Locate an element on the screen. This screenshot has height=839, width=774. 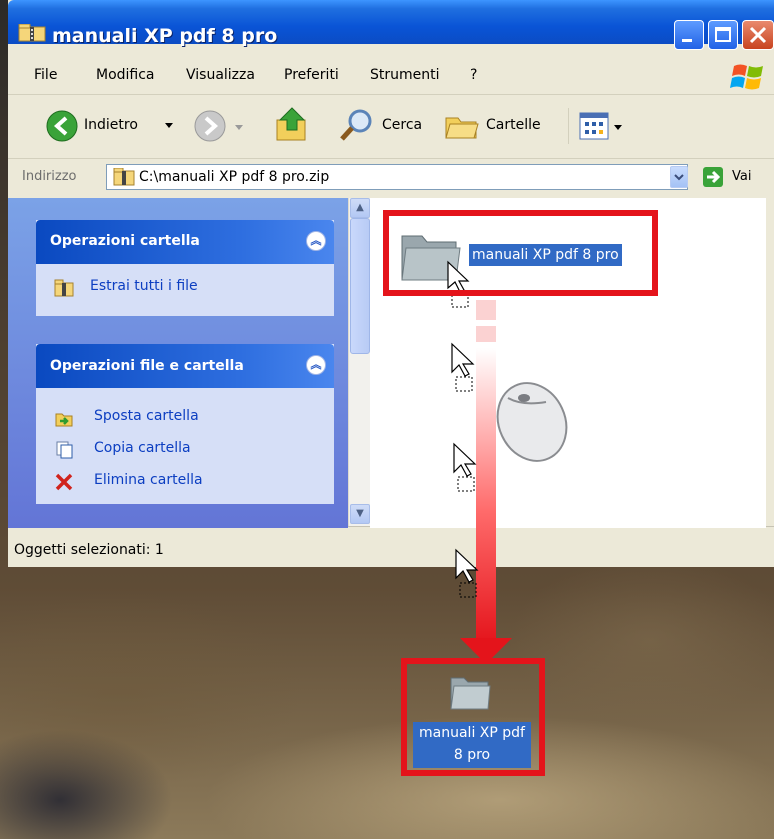
desktop-folder-label-line2: 8 pro is located at coordinates (472, 755).